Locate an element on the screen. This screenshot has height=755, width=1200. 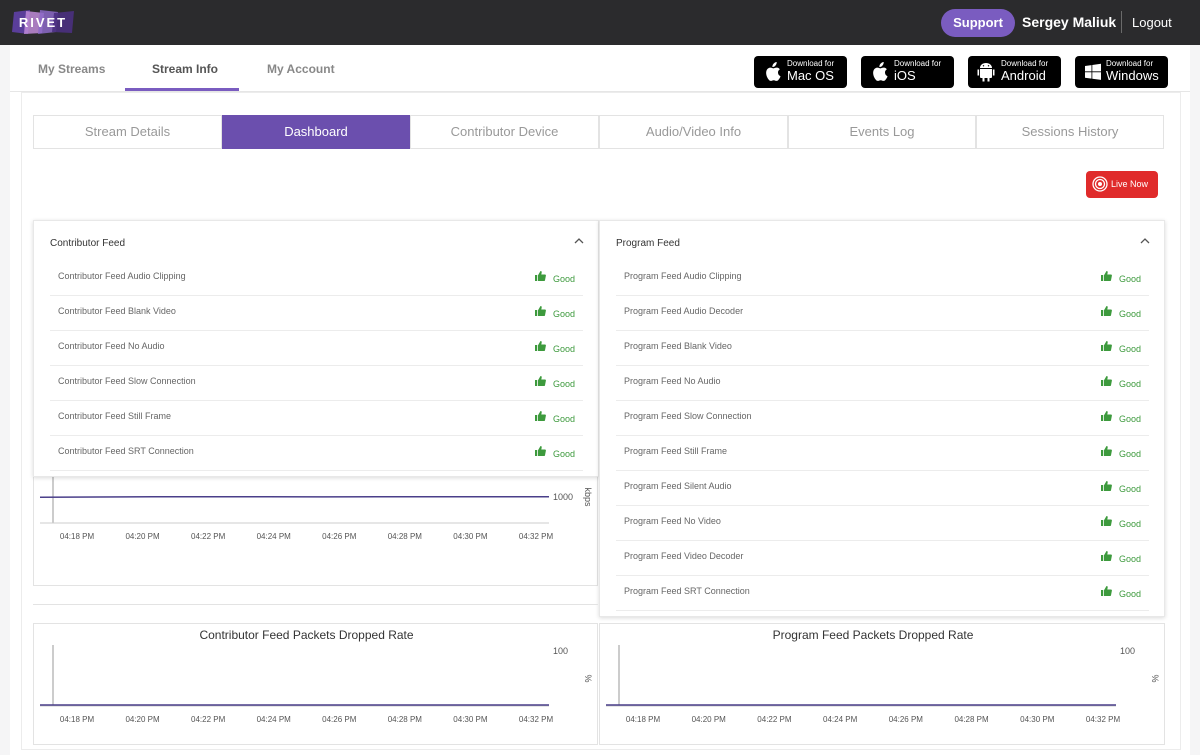
feed-row: Program Feed Silent Audio Good is located at coordinates (882, 488).